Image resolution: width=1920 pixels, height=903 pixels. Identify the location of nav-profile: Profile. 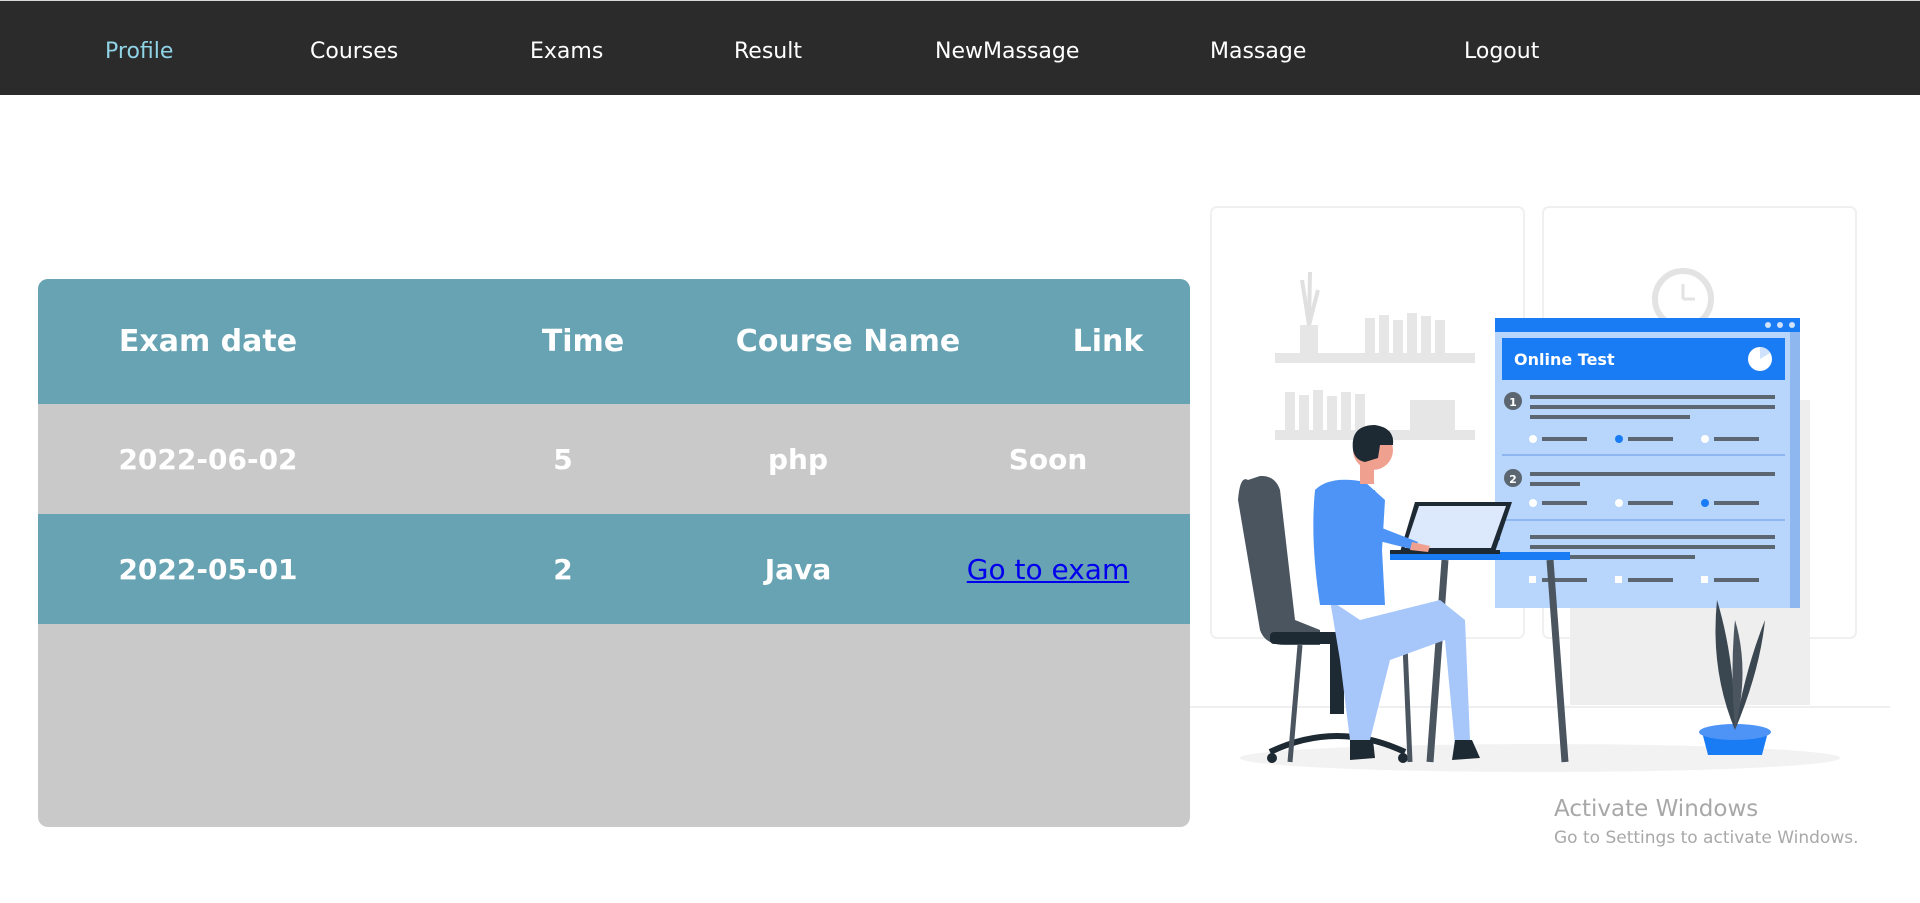
(139, 48).